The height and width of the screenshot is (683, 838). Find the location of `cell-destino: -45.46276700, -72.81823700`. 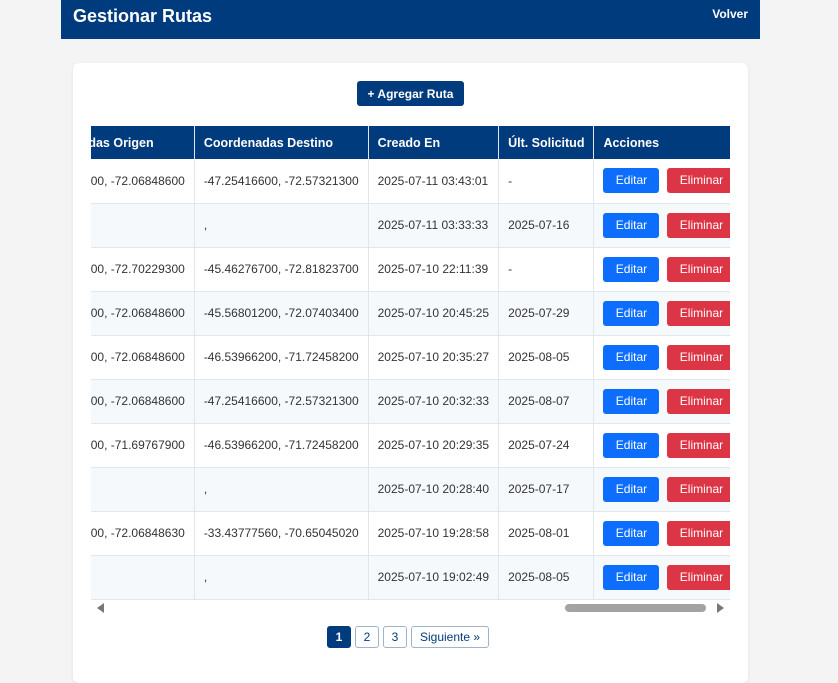

cell-destino: -45.46276700, -72.81823700 is located at coordinates (281, 269).